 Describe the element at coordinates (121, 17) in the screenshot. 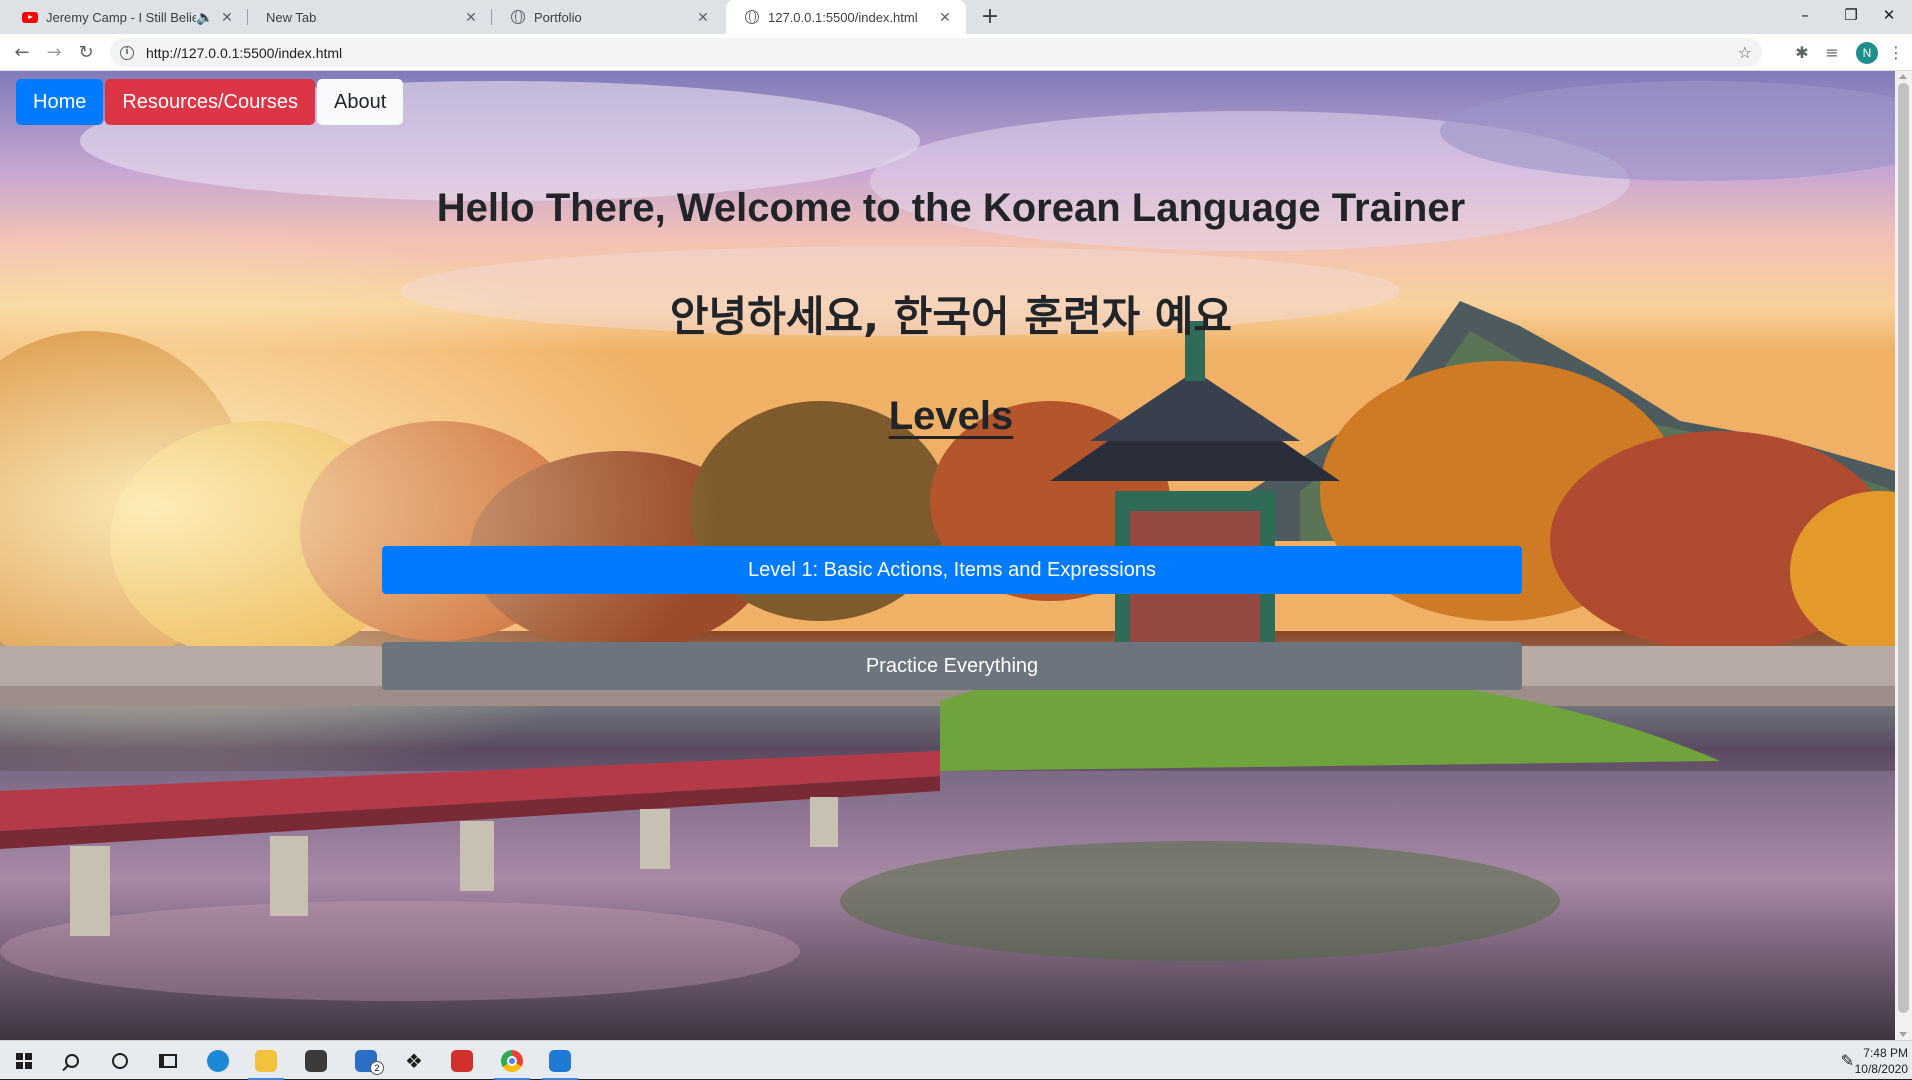

I see `tab-title: Jeremy Camp - I Still Believe` at that location.